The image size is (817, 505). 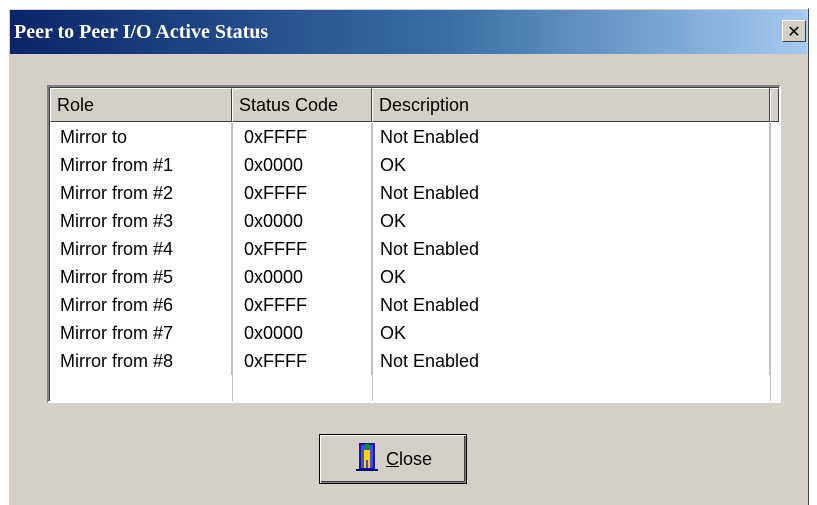 What do you see at coordinates (571, 105) in the screenshot?
I see `column-header-description: Description` at bounding box center [571, 105].